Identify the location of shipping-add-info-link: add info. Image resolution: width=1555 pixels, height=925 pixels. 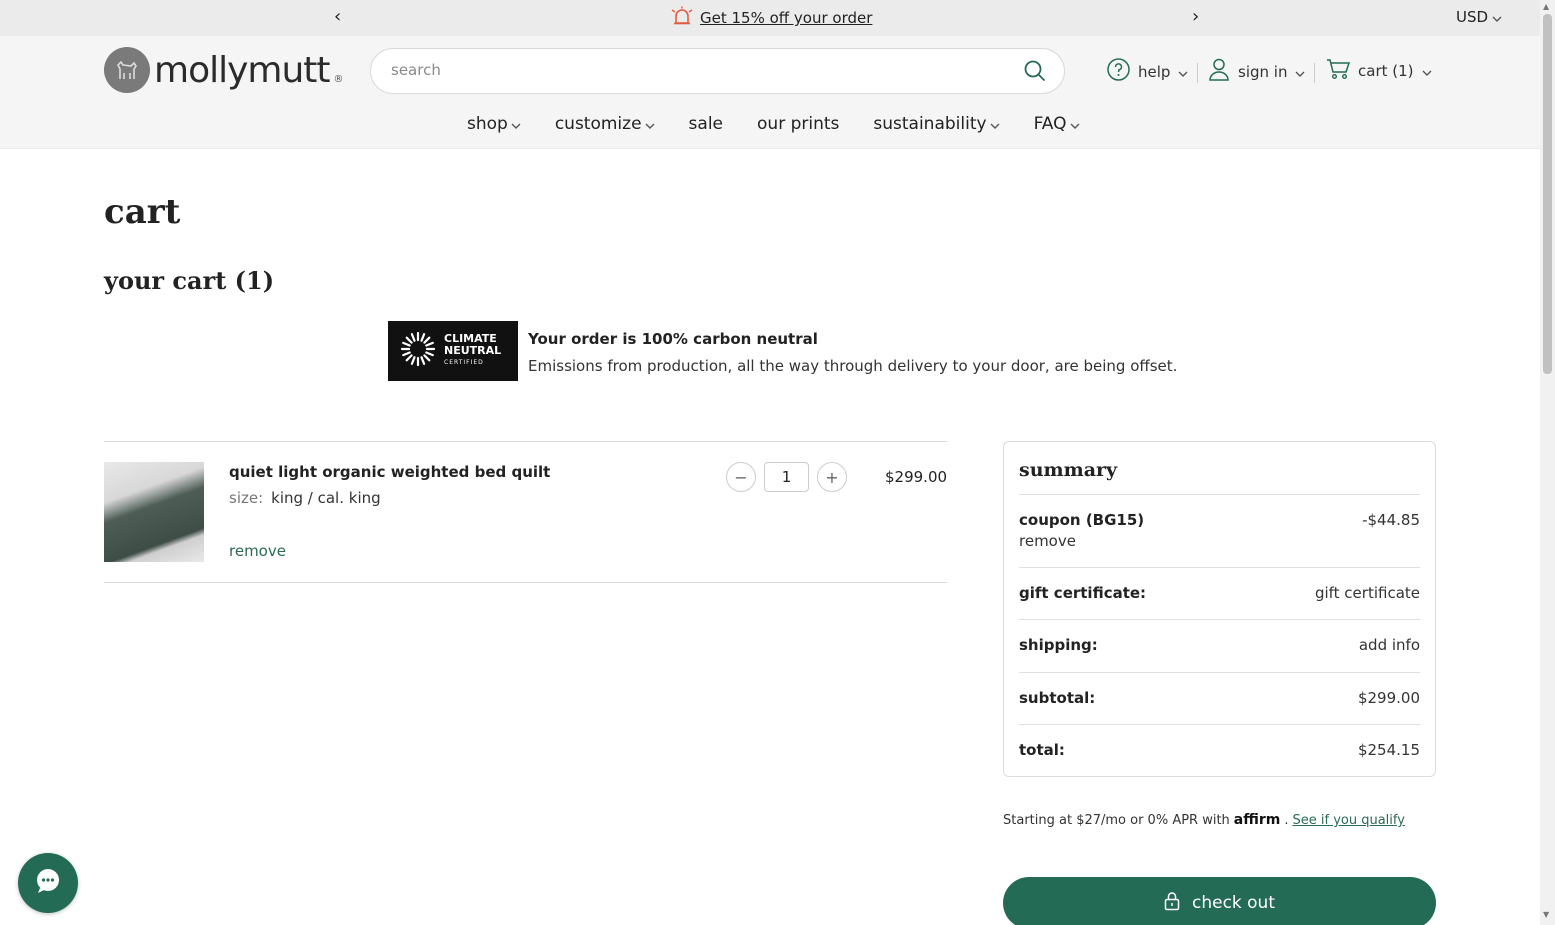
(1389, 645).